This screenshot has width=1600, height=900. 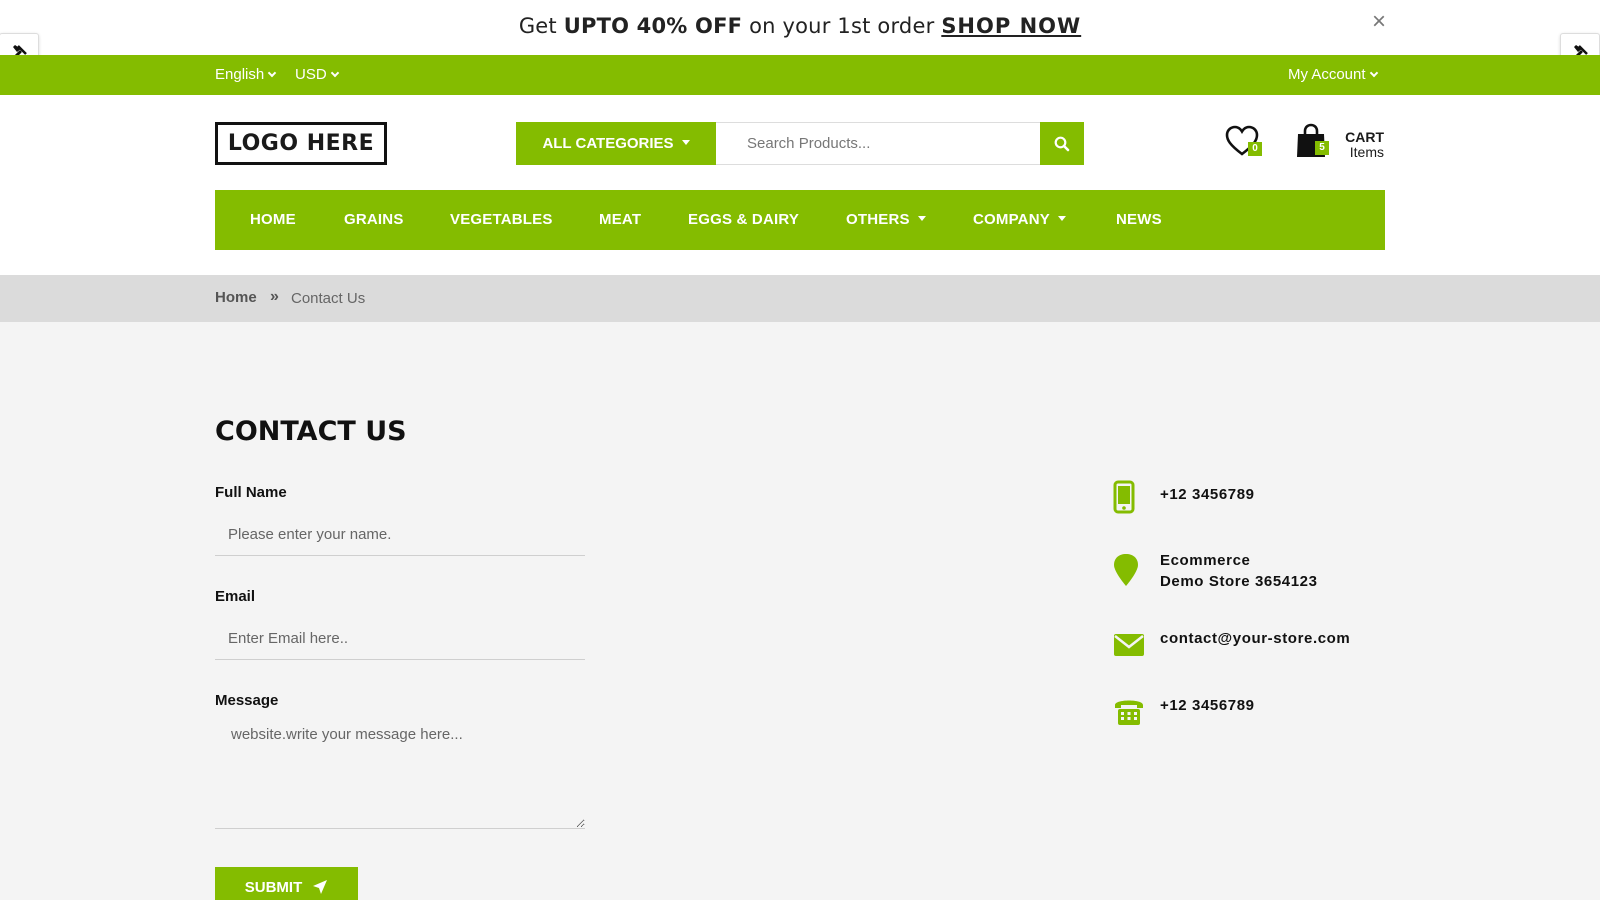 What do you see at coordinates (1322, 148) in the screenshot?
I see `cart-count-badge: 5` at bounding box center [1322, 148].